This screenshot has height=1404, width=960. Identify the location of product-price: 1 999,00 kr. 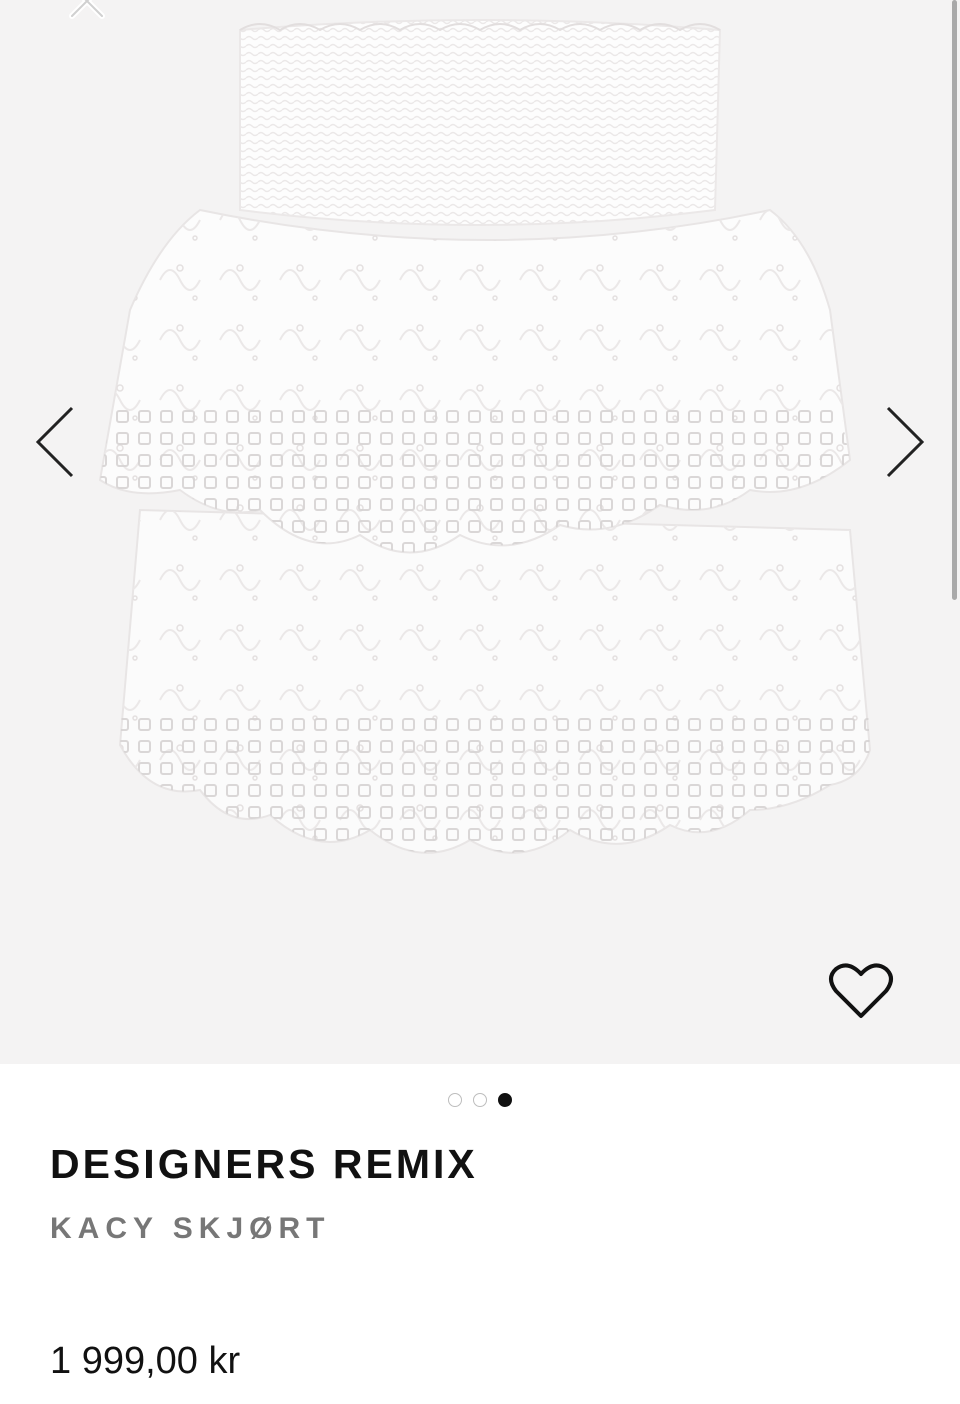
(145, 1361).